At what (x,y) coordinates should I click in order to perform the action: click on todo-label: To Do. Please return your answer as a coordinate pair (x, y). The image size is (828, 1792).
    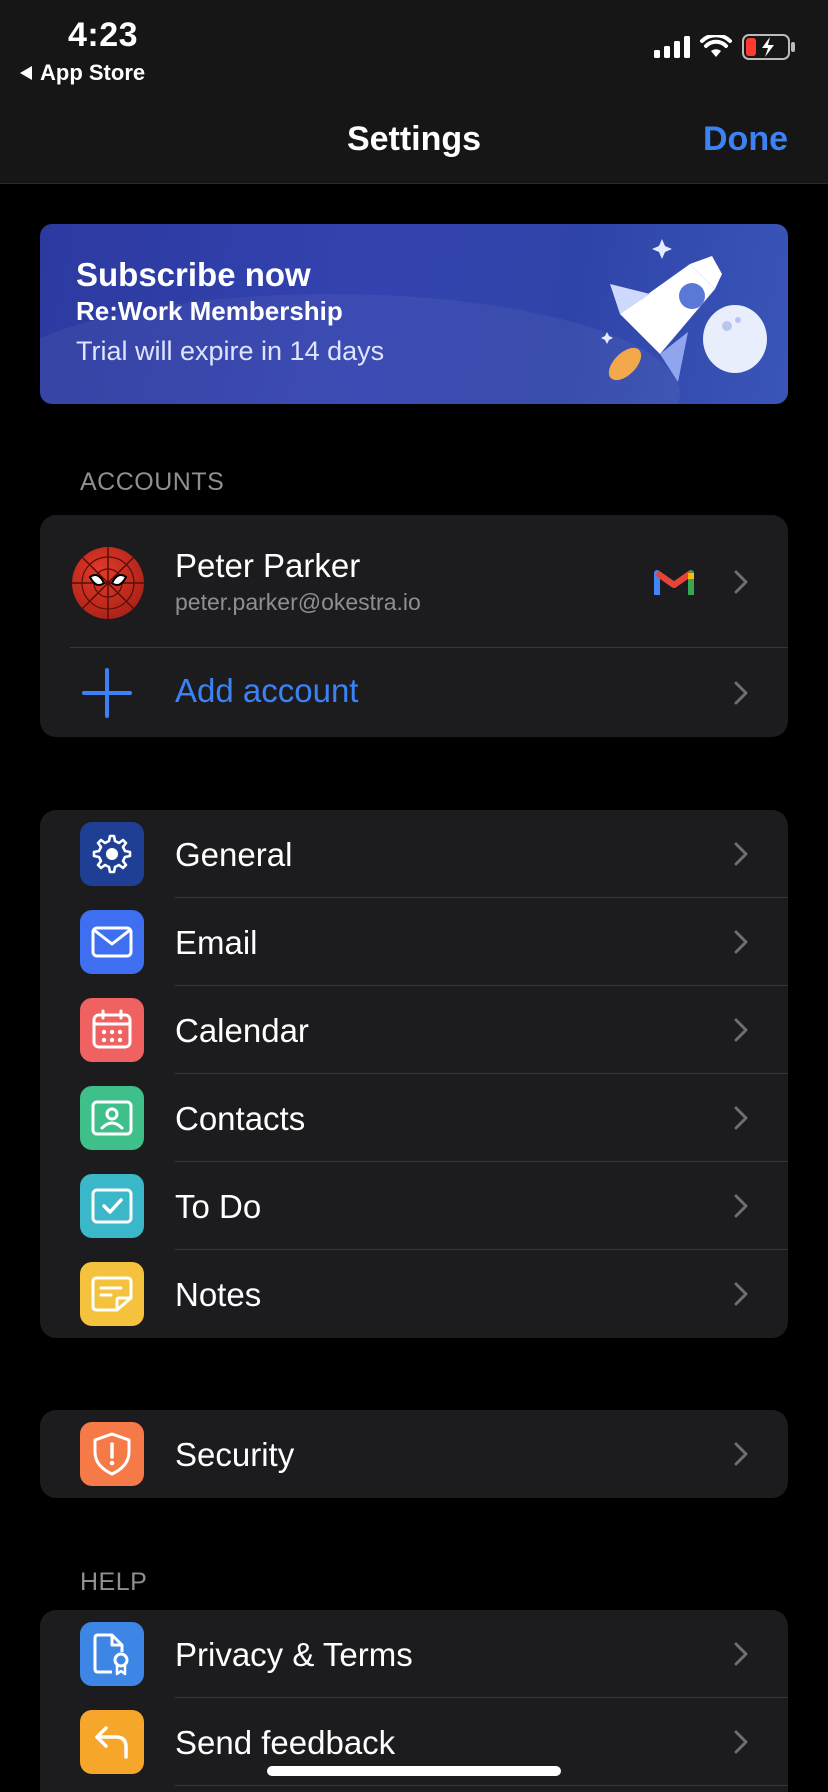
    Looking at the image, I should click on (218, 1206).